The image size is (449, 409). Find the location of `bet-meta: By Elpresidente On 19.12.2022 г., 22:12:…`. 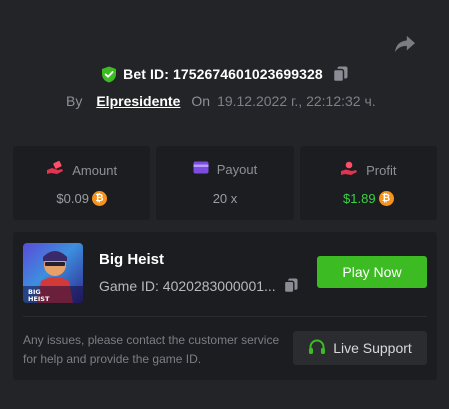

bet-meta: By Elpresidente On 19.12.2022 г., 22:12:… is located at coordinates (221, 101).